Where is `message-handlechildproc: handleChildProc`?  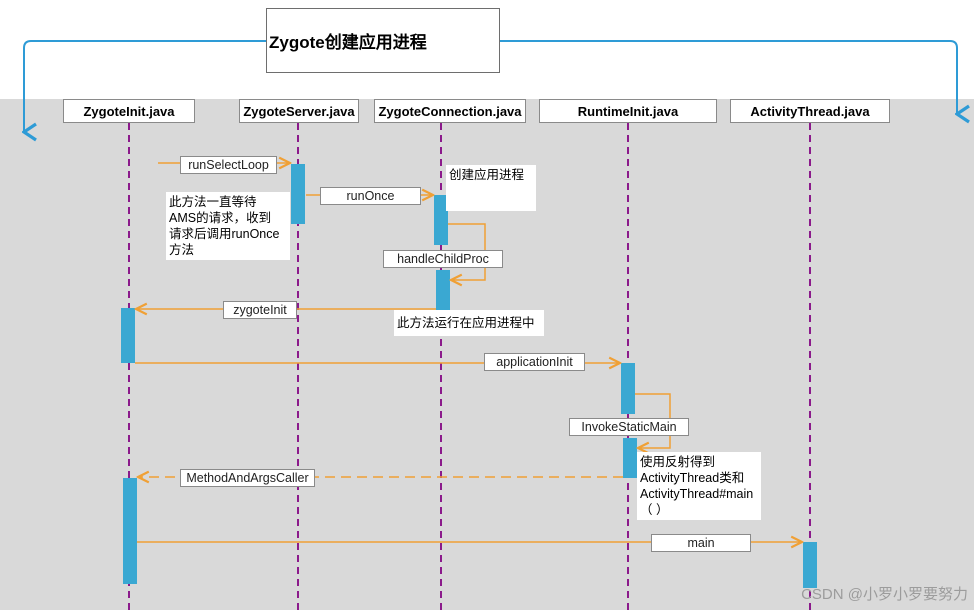 message-handlechildproc: handleChildProc is located at coordinates (443, 259).